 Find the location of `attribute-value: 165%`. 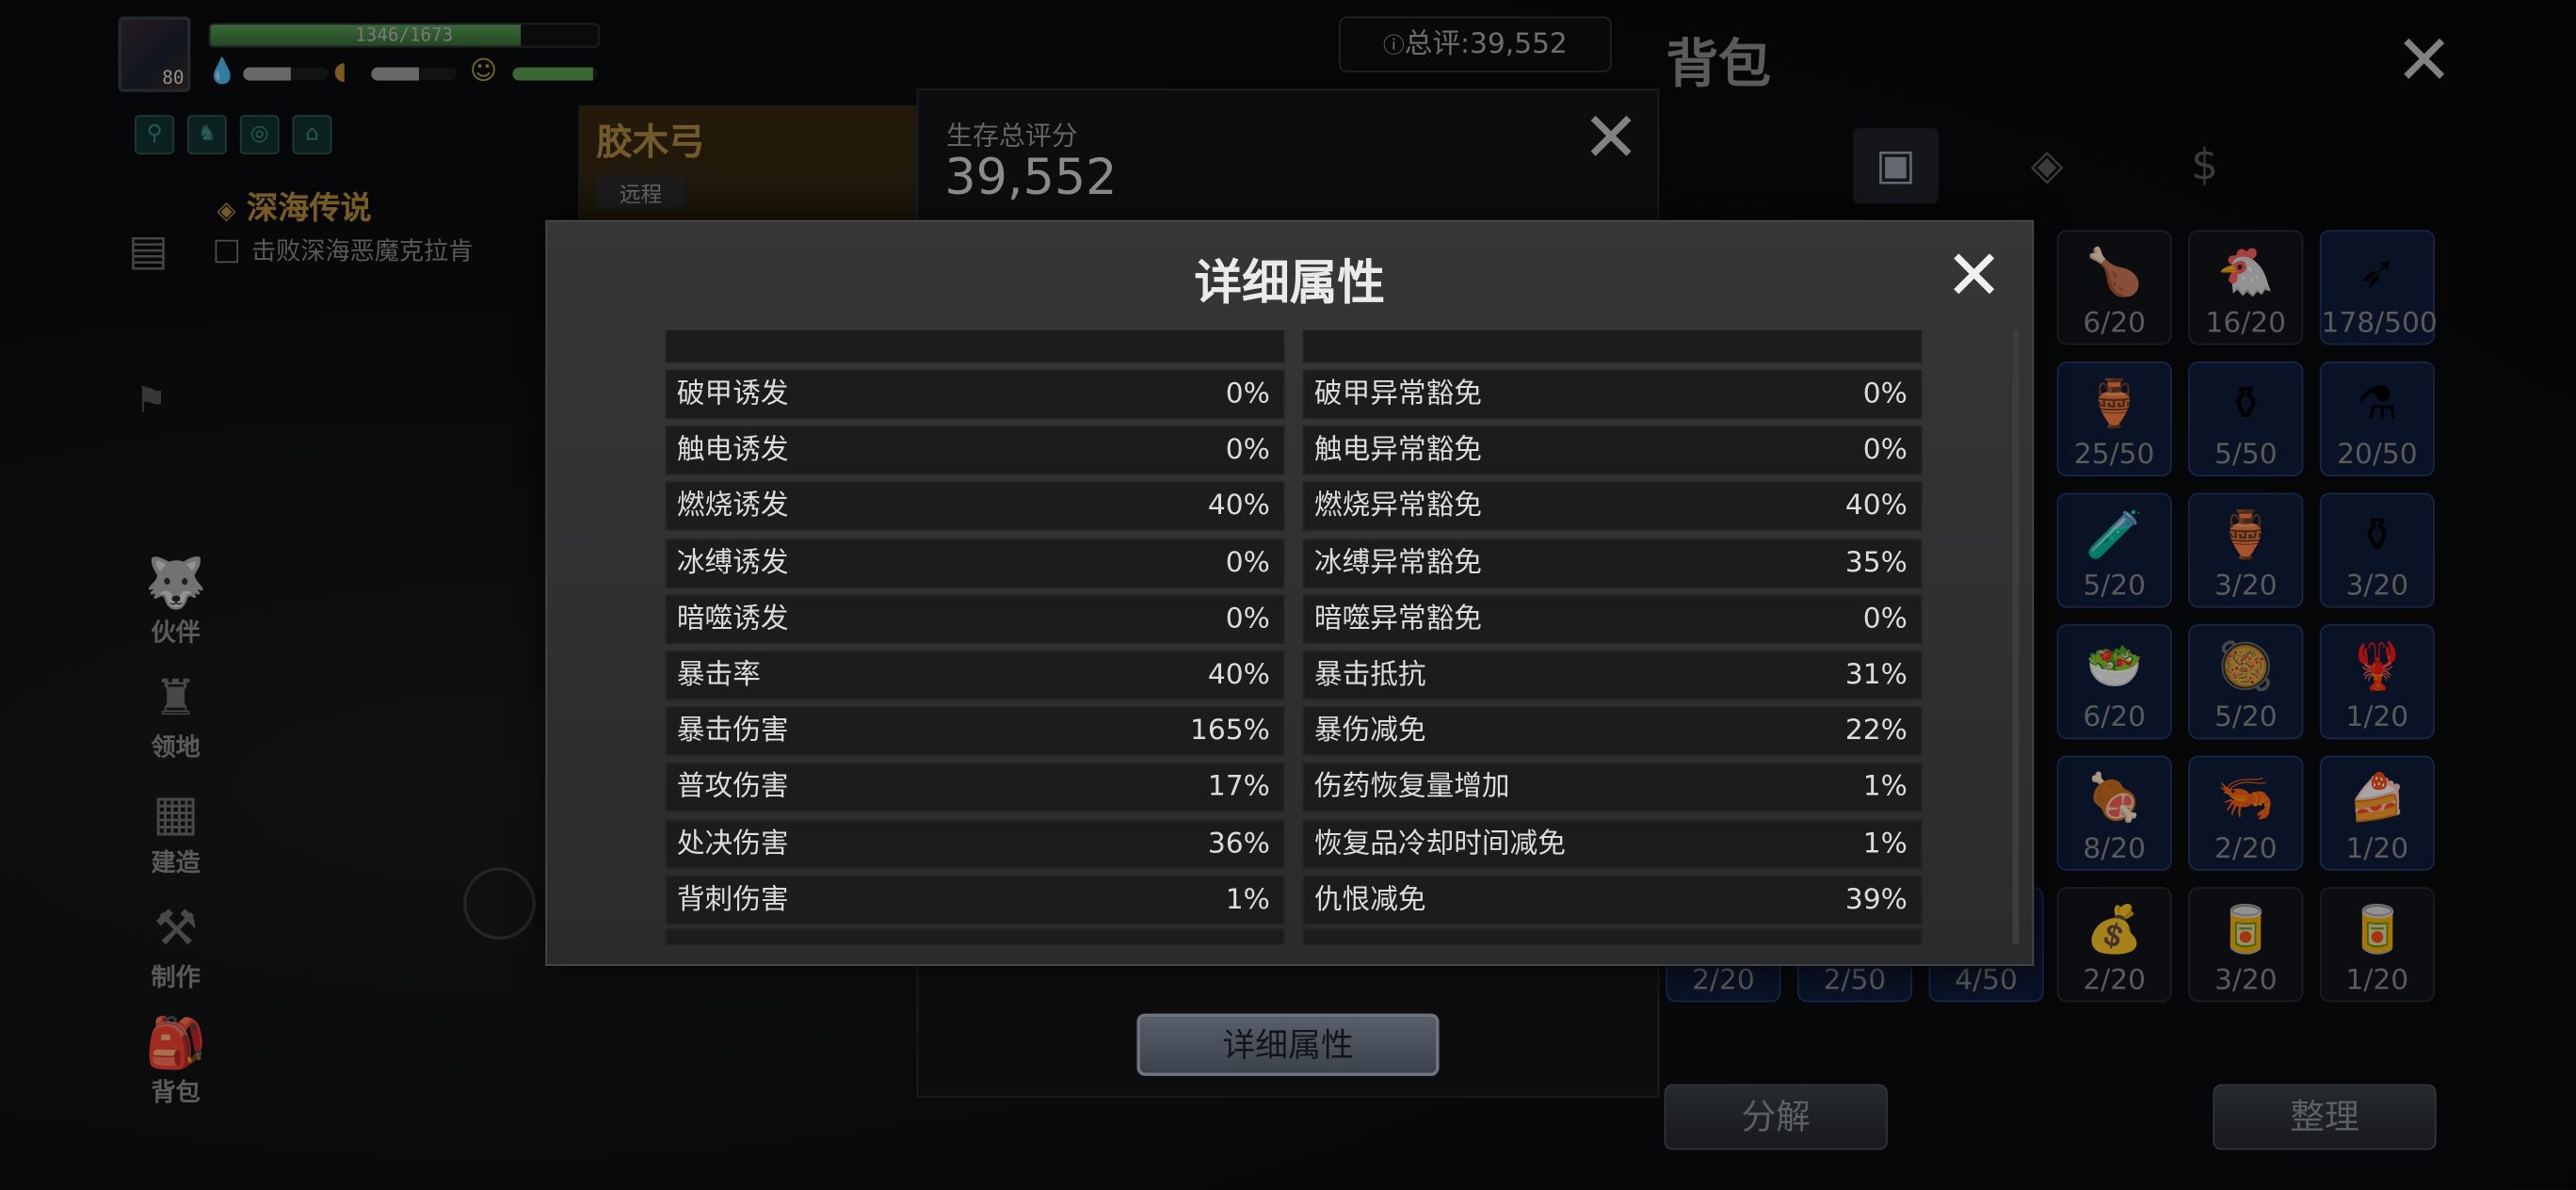

attribute-value: 165% is located at coordinates (1229, 731).